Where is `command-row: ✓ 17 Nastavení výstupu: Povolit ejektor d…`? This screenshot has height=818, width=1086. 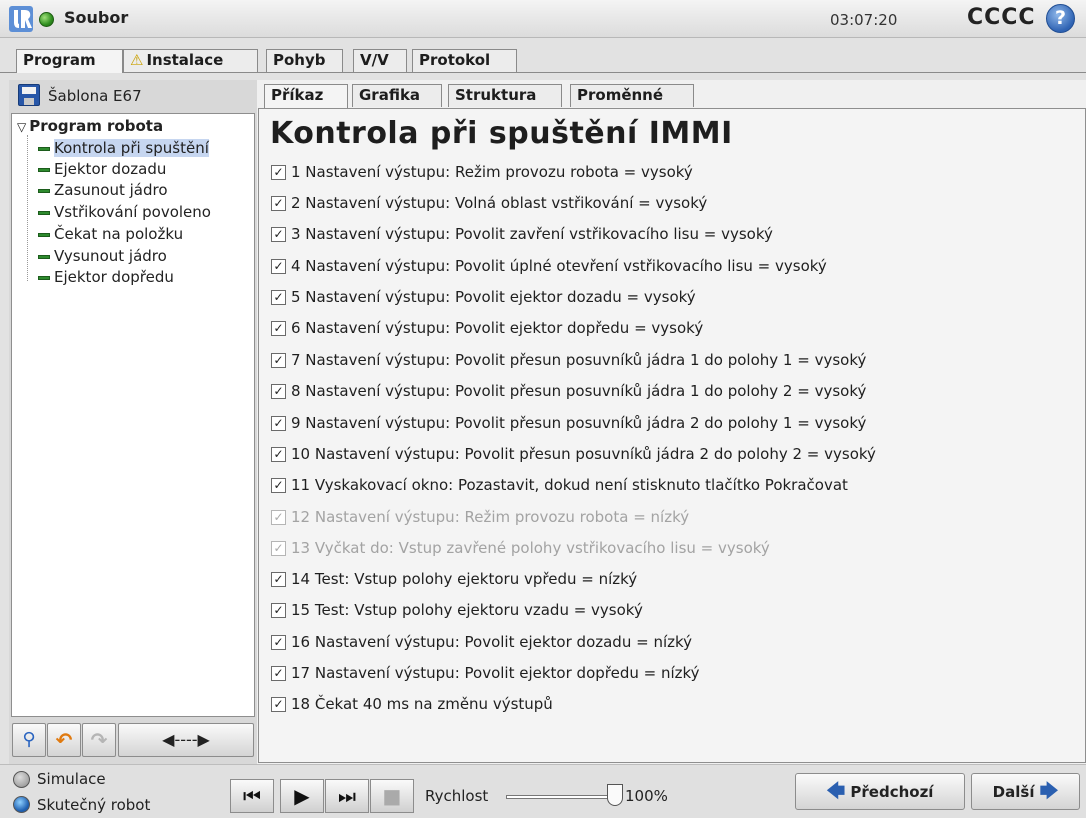 command-row: ✓ 17 Nastavení výstupu: Povolit ejektor d… is located at coordinates (485, 673).